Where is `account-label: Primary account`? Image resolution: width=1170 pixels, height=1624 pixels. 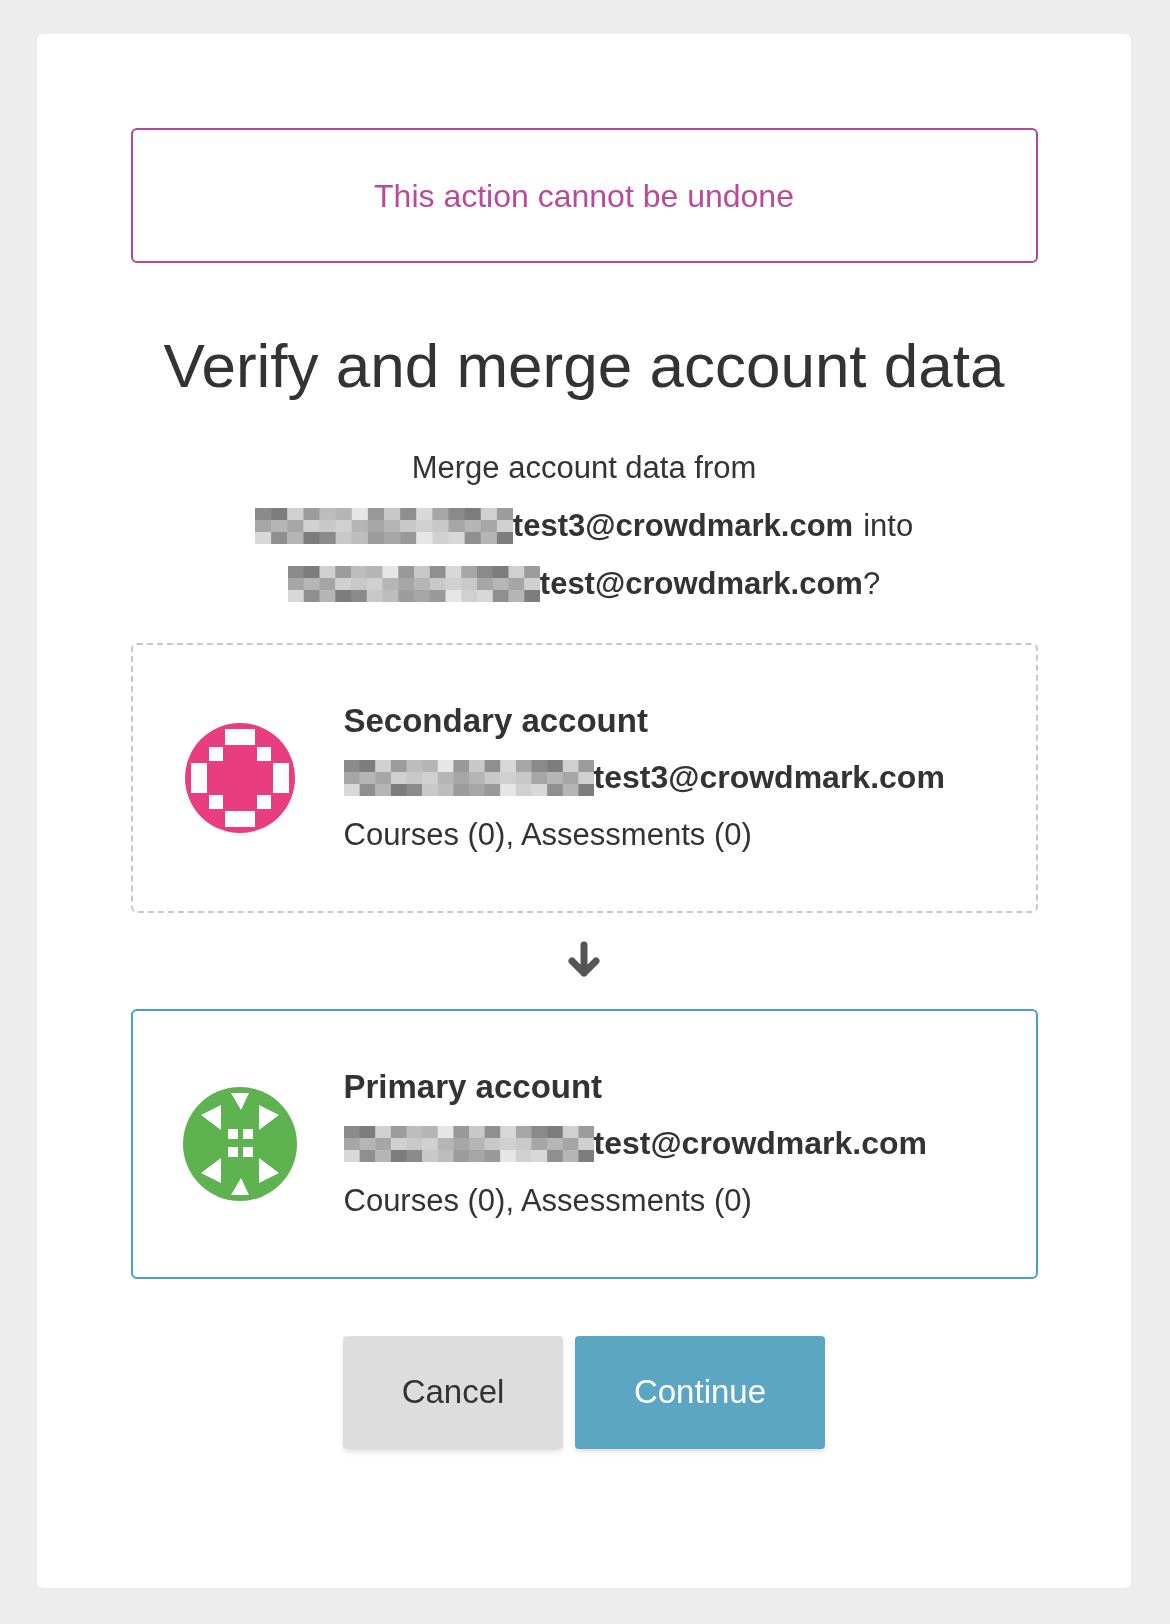 account-label: Primary account is located at coordinates (473, 1087).